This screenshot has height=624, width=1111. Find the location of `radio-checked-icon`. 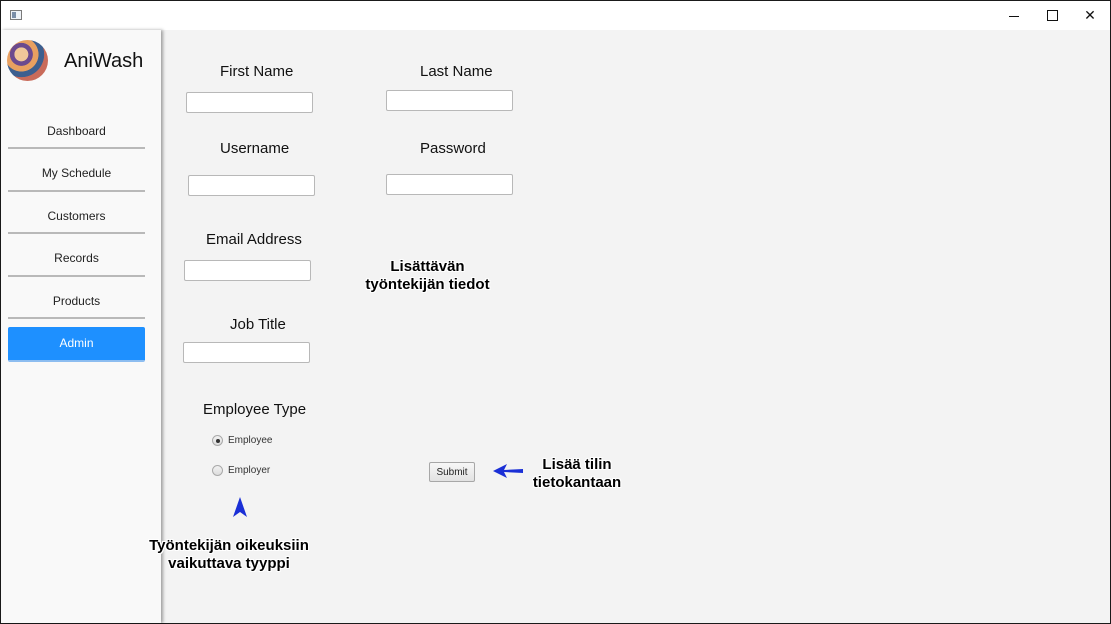

radio-checked-icon is located at coordinates (217, 440).